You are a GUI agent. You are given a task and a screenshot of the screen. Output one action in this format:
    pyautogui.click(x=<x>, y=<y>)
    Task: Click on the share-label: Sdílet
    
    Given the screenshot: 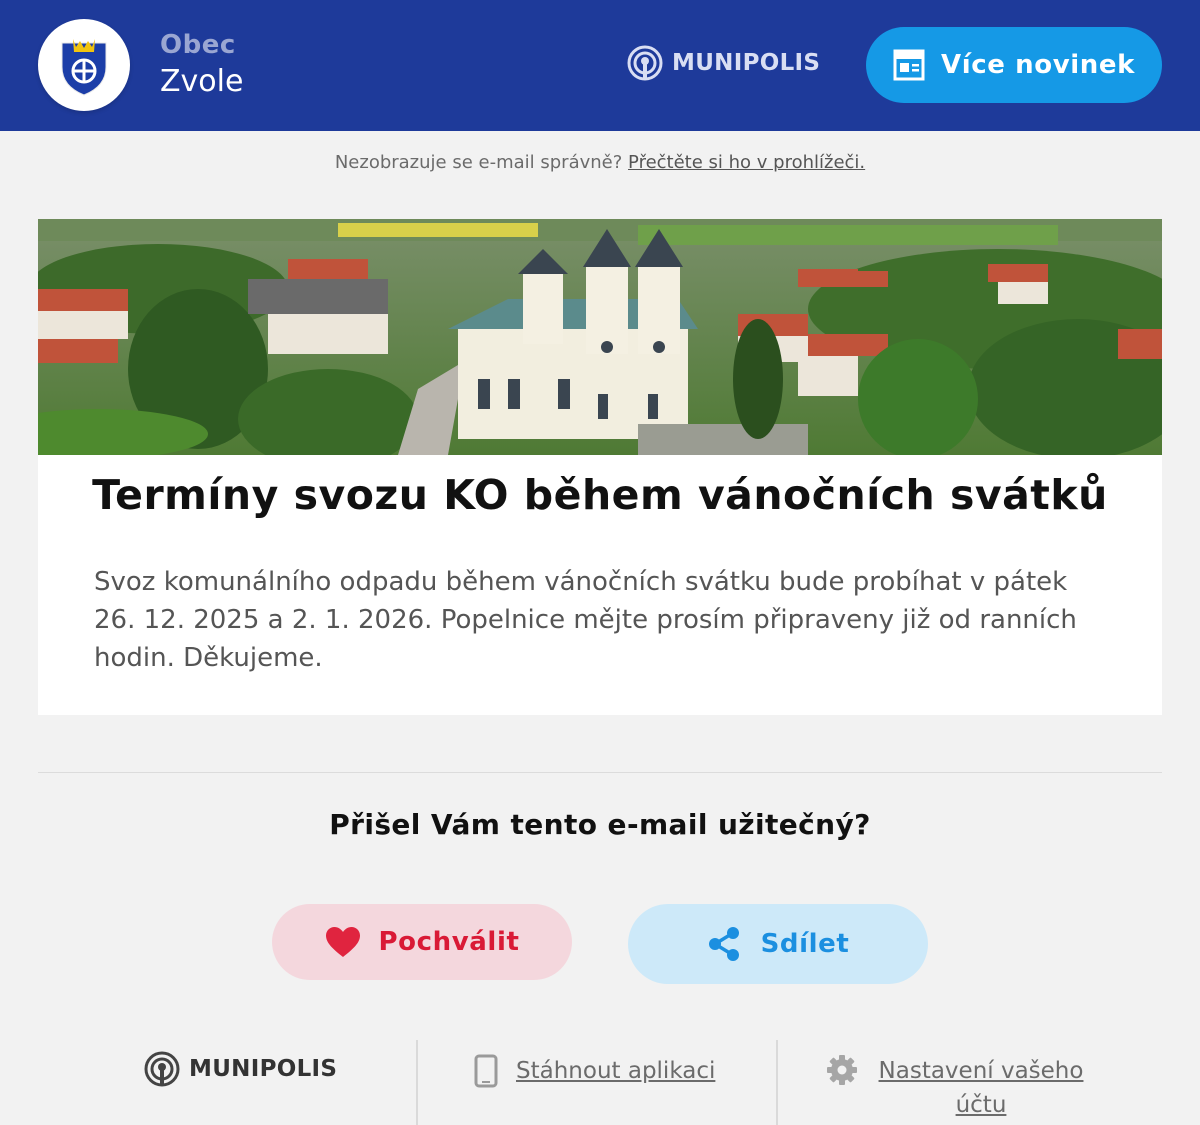 What is the action you would take?
    pyautogui.click(x=805, y=944)
    